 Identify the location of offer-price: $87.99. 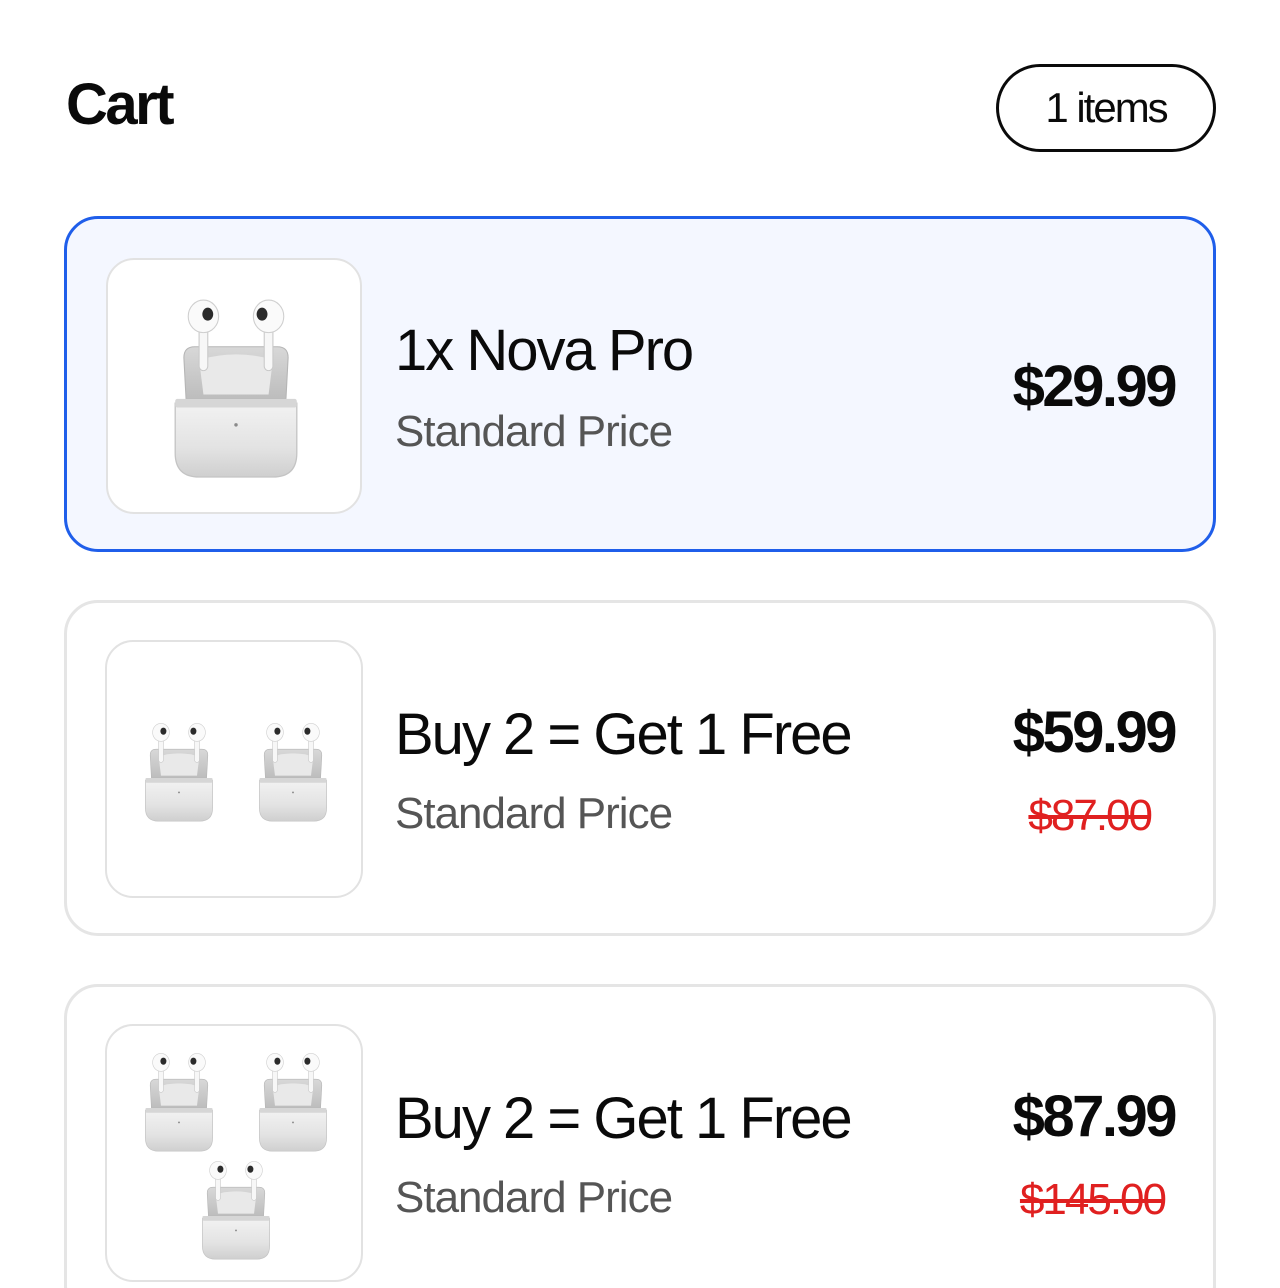
(1095, 1116).